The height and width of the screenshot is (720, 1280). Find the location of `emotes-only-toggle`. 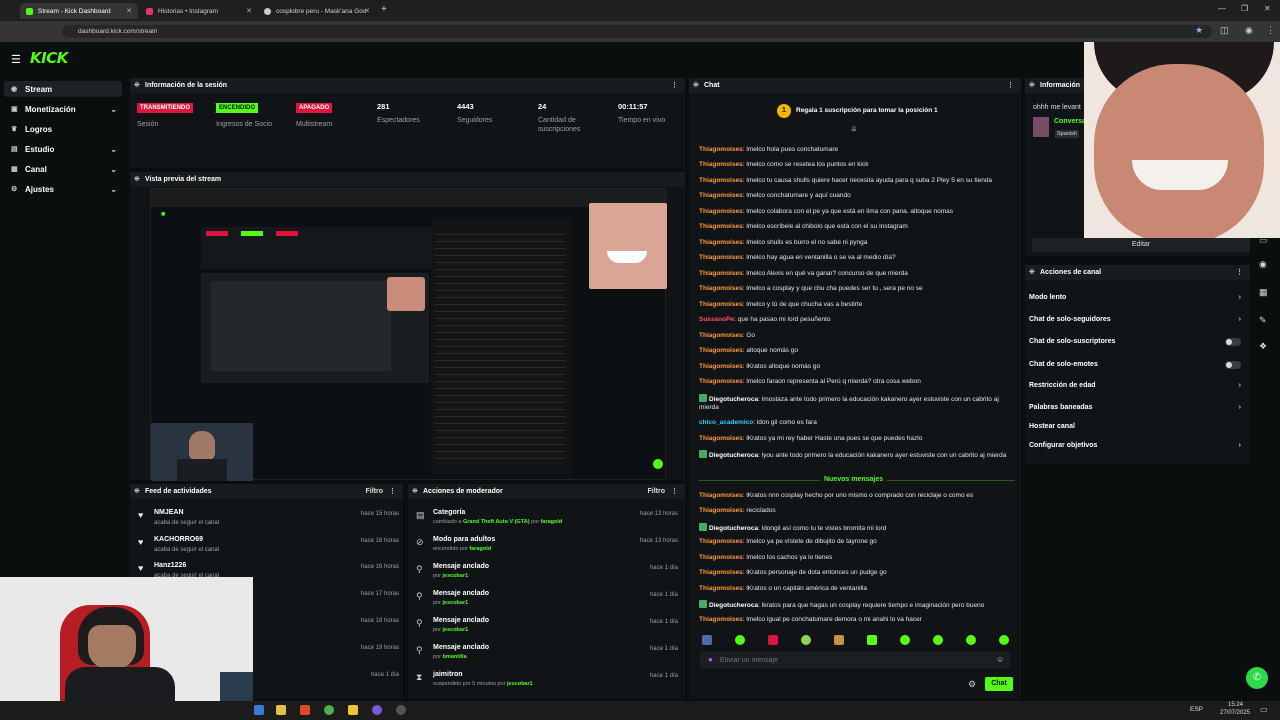

emotes-only-toggle is located at coordinates (1233, 365).